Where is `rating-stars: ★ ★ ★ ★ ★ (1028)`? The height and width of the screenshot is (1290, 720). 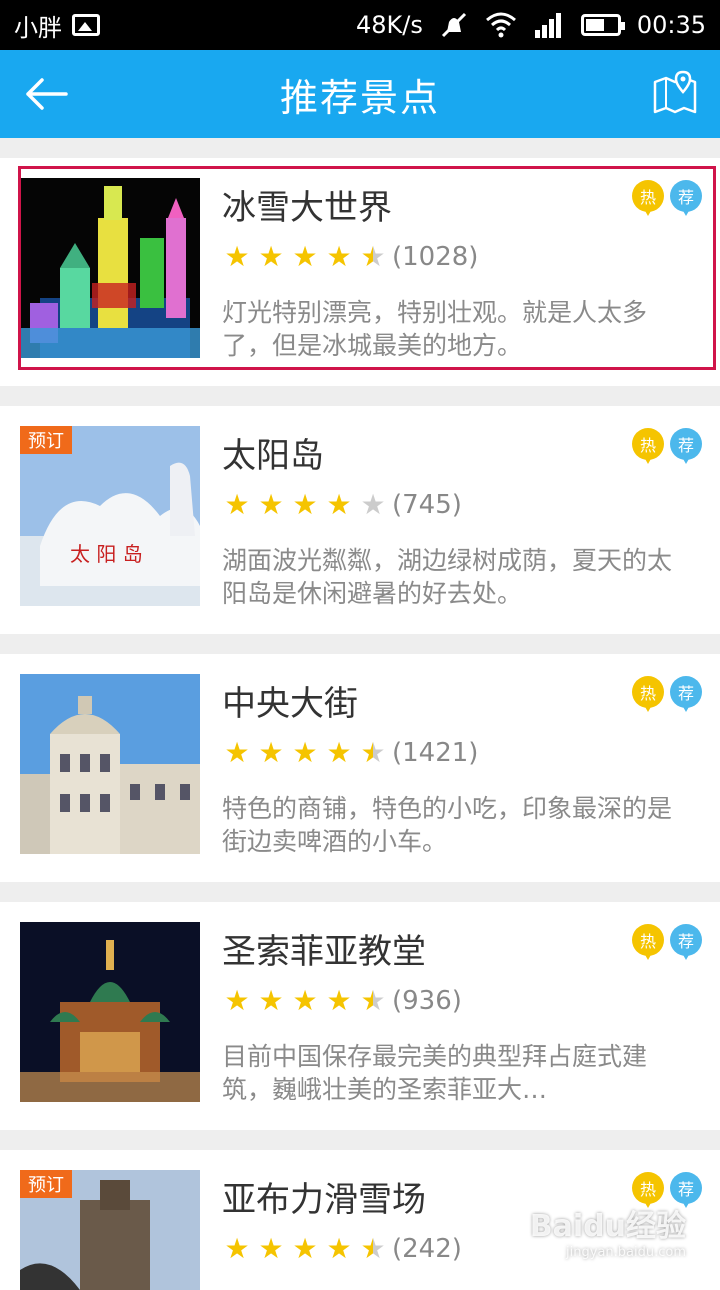
rating-stars: ★ ★ ★ ★ ★ (1028) is located at coordinates (349, 257).